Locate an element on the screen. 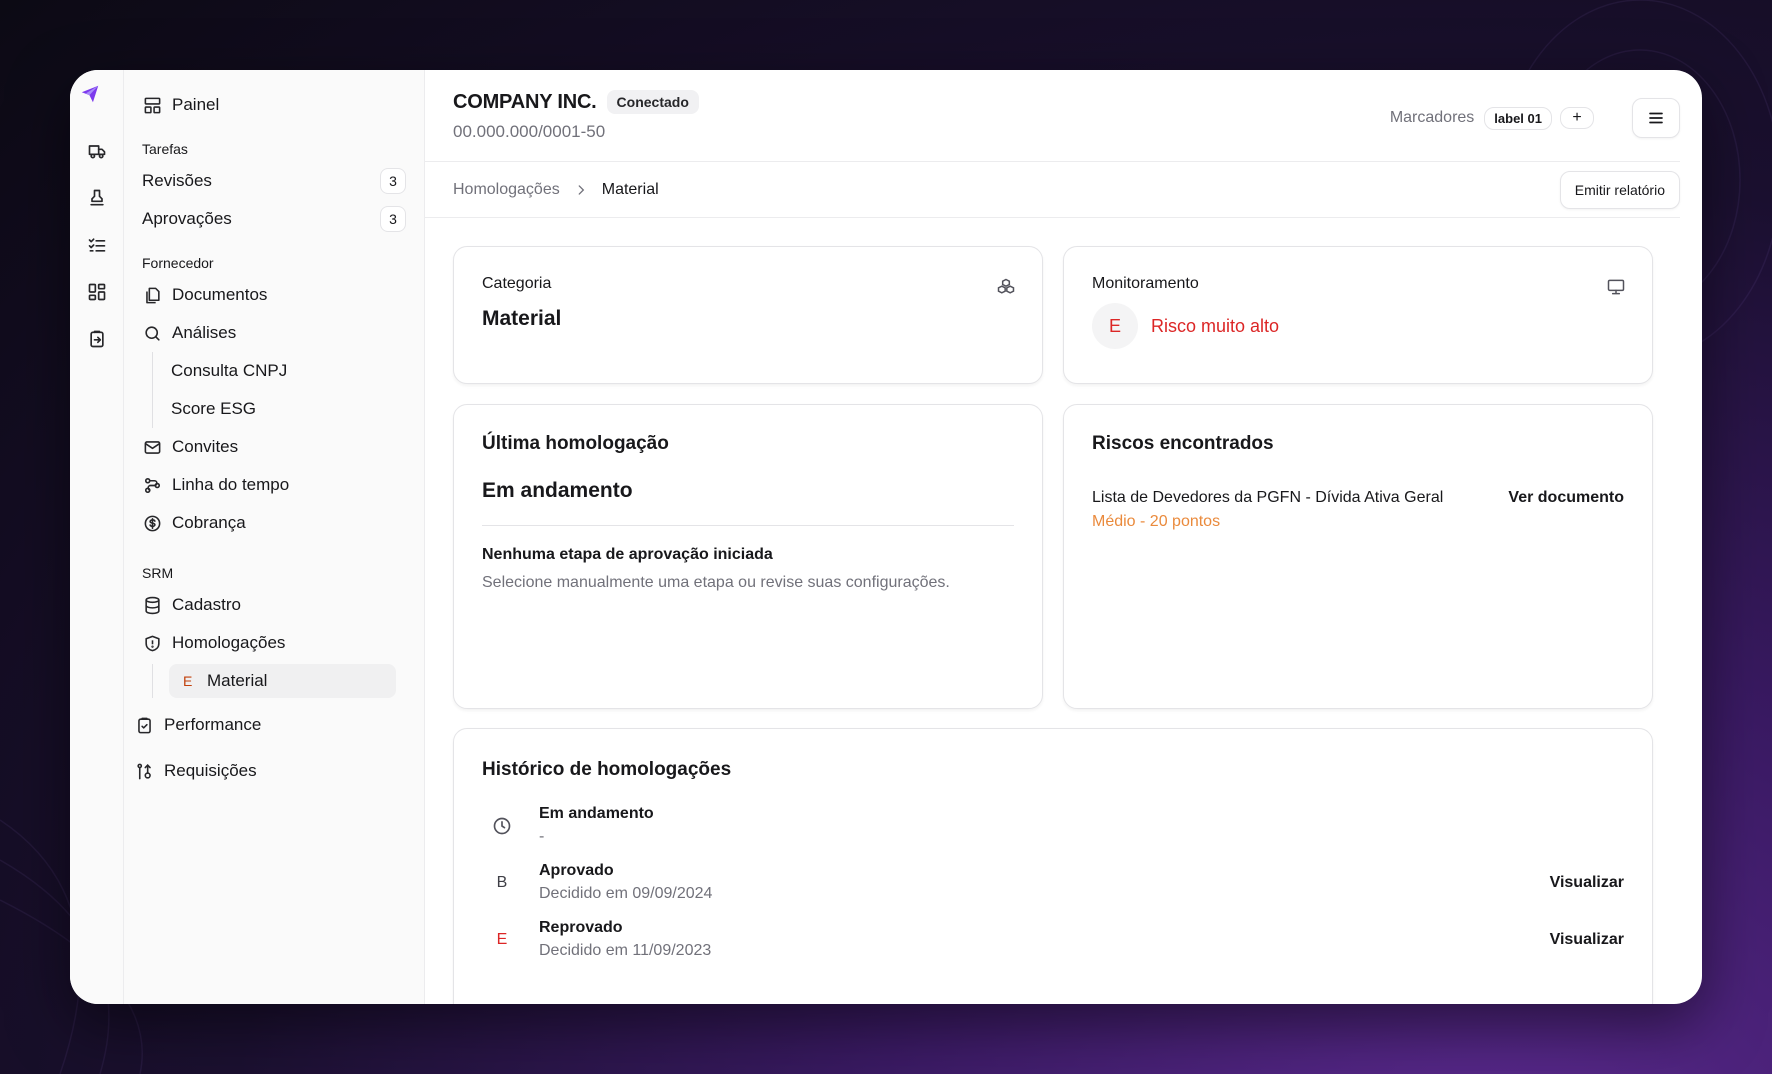 This screenshot has height=1074, width=1772. view-document-link: Ver documento is located at coordinates (1566, 510).